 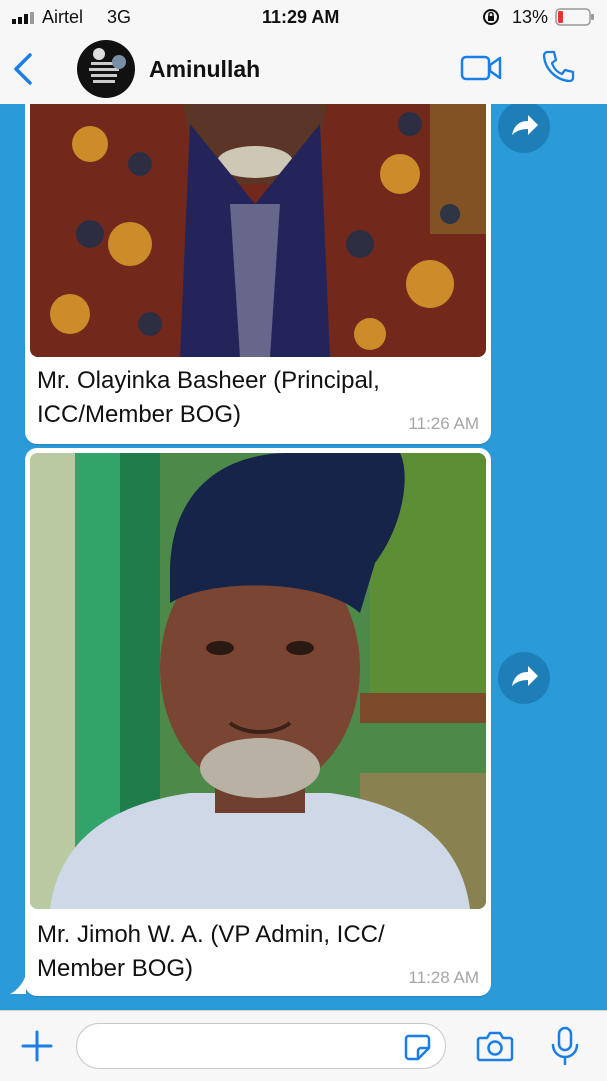 What do you see at coordinates (23, 18) in the screenshot?
I see `signal-icon` at bounding box center [23, 18].